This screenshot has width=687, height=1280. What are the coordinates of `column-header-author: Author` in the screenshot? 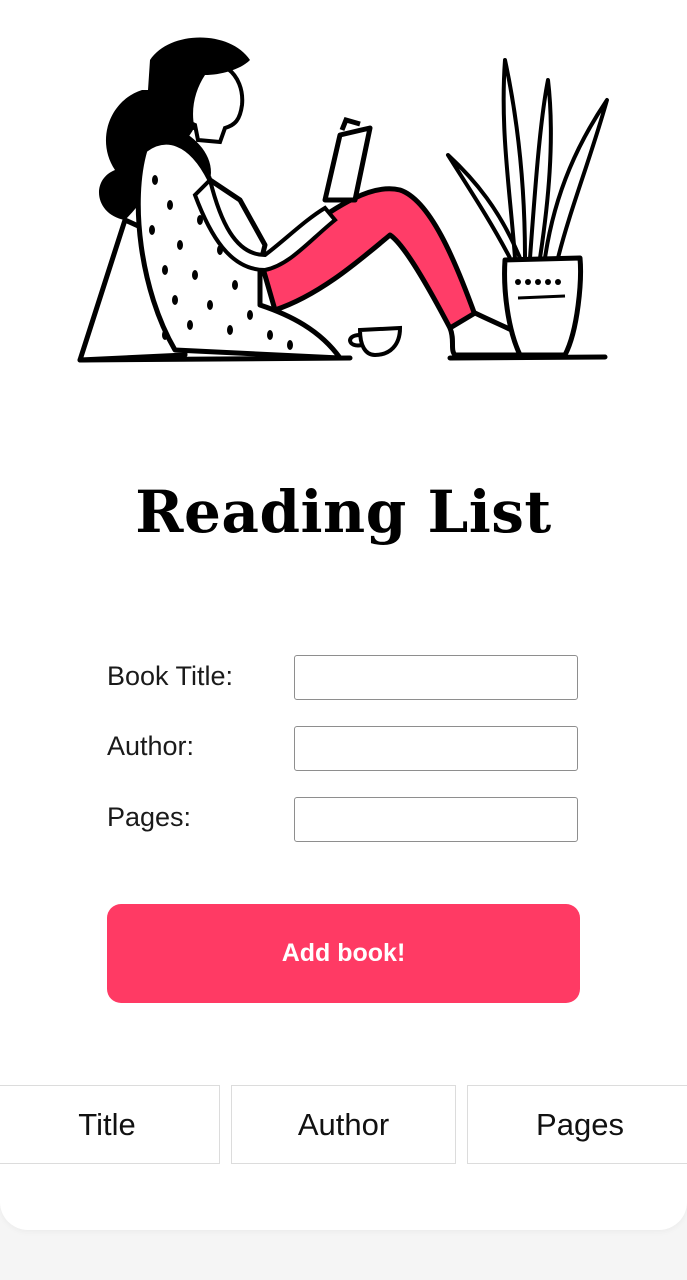 It's located at (343, 1124).